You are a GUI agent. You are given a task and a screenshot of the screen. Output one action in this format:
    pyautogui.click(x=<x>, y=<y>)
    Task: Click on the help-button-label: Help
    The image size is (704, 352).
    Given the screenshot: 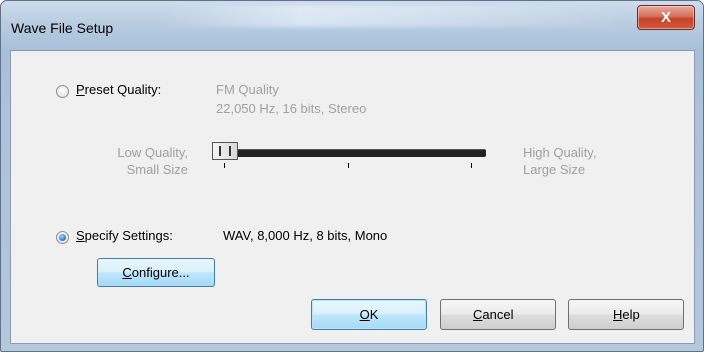 What is the action you would take?
    pyautogui.click(x=626, y=314)
    